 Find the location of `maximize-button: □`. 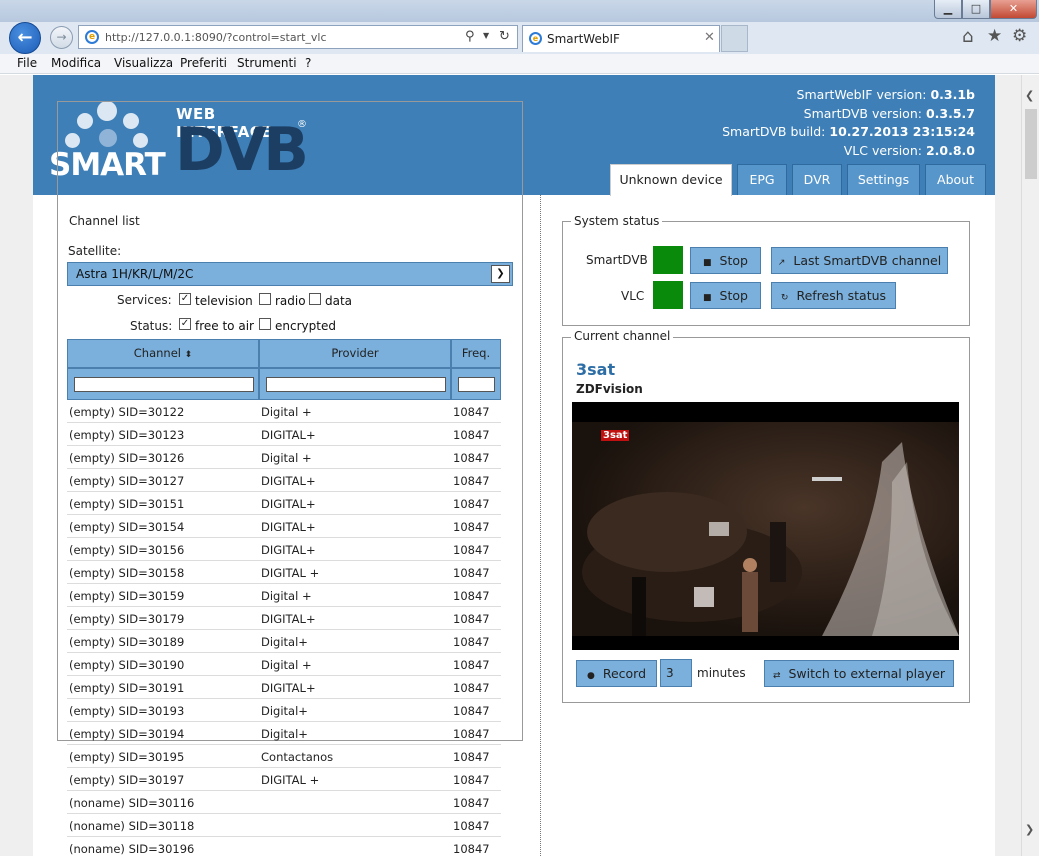

maximize-button: □ is located at coordinates (976, 9).